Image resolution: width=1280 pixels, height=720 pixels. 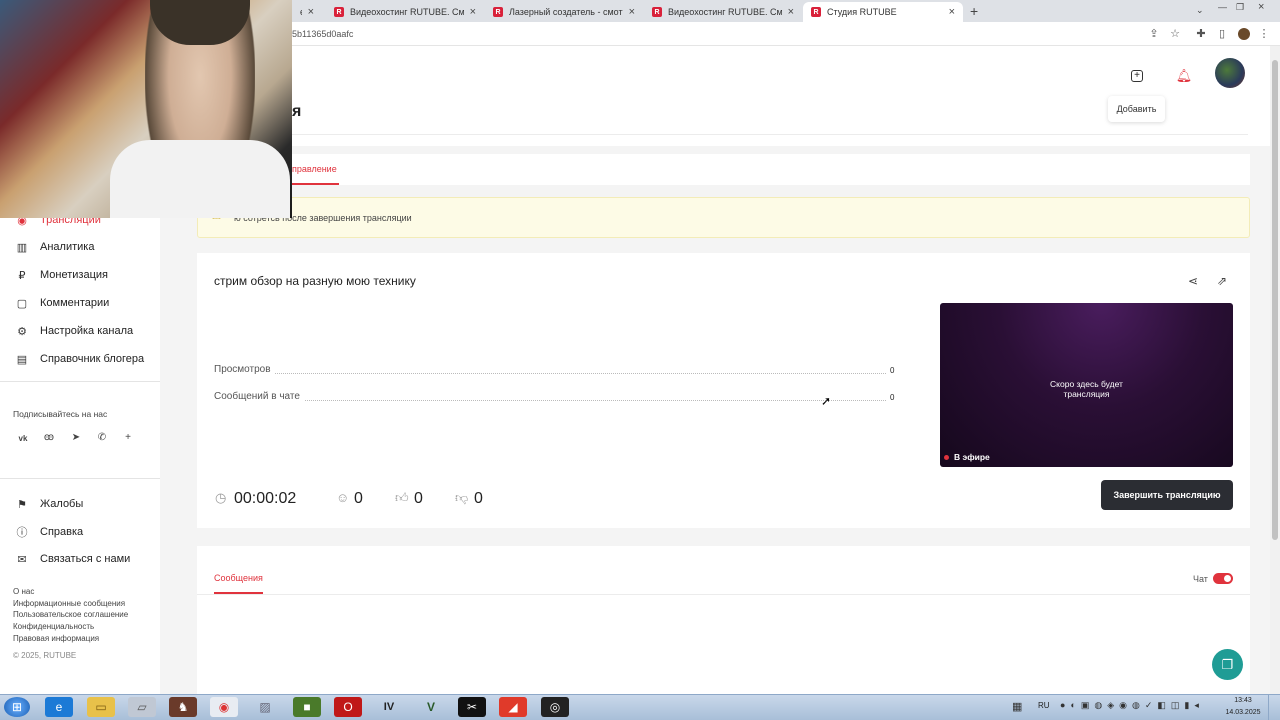 What do you see at coordinates (72, 559) in the screenshot?
I see `sidebar-item-contact: ✉ Связаться с нами` at bounding box center [72, 559].